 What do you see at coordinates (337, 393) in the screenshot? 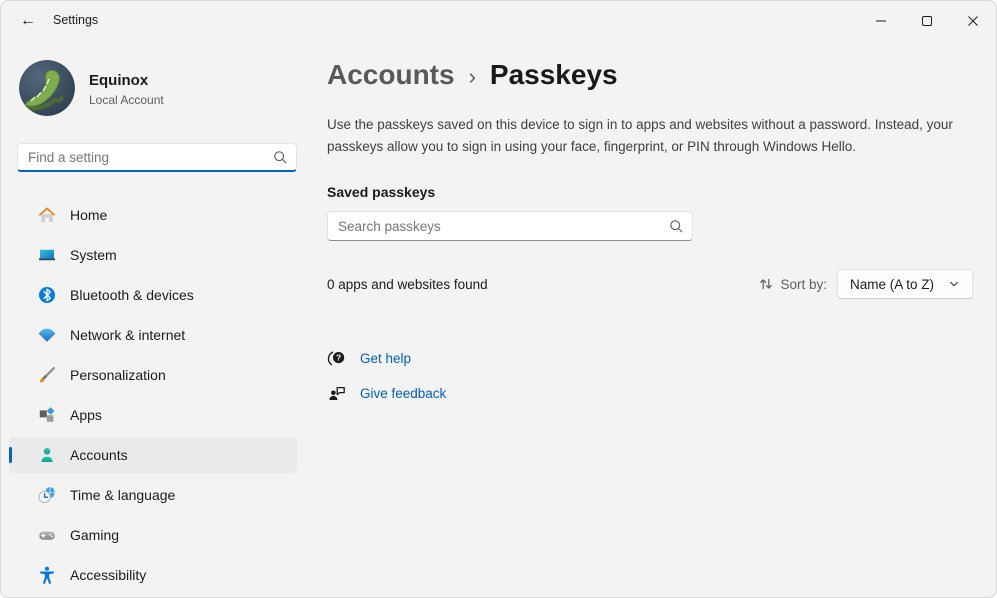
I see `give-feedback-icon` at bounding box center [337, 393].